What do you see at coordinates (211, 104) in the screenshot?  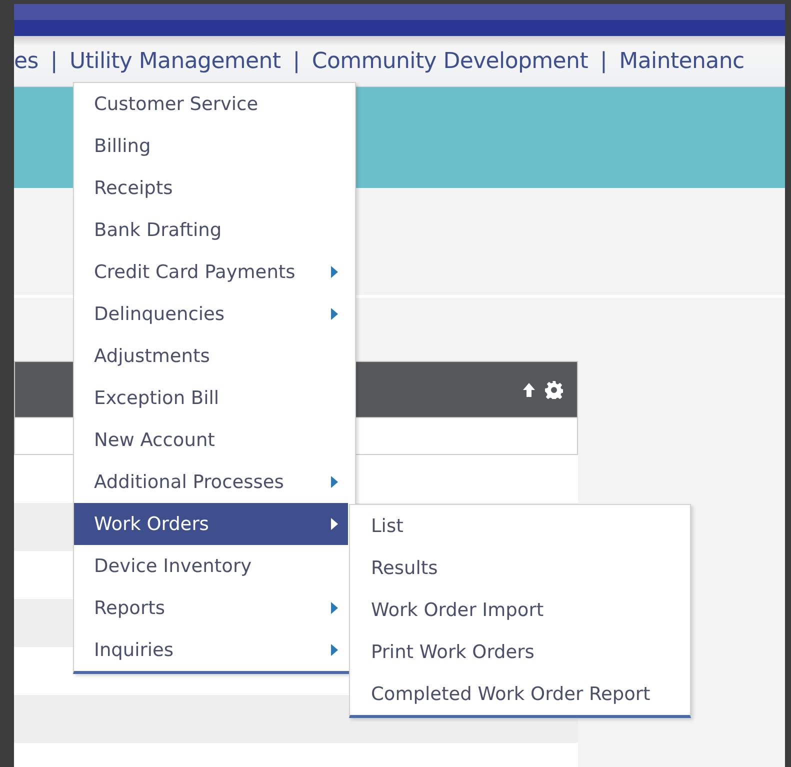 I see `menu-item: Customer Service` at bounding box center [211, 104].